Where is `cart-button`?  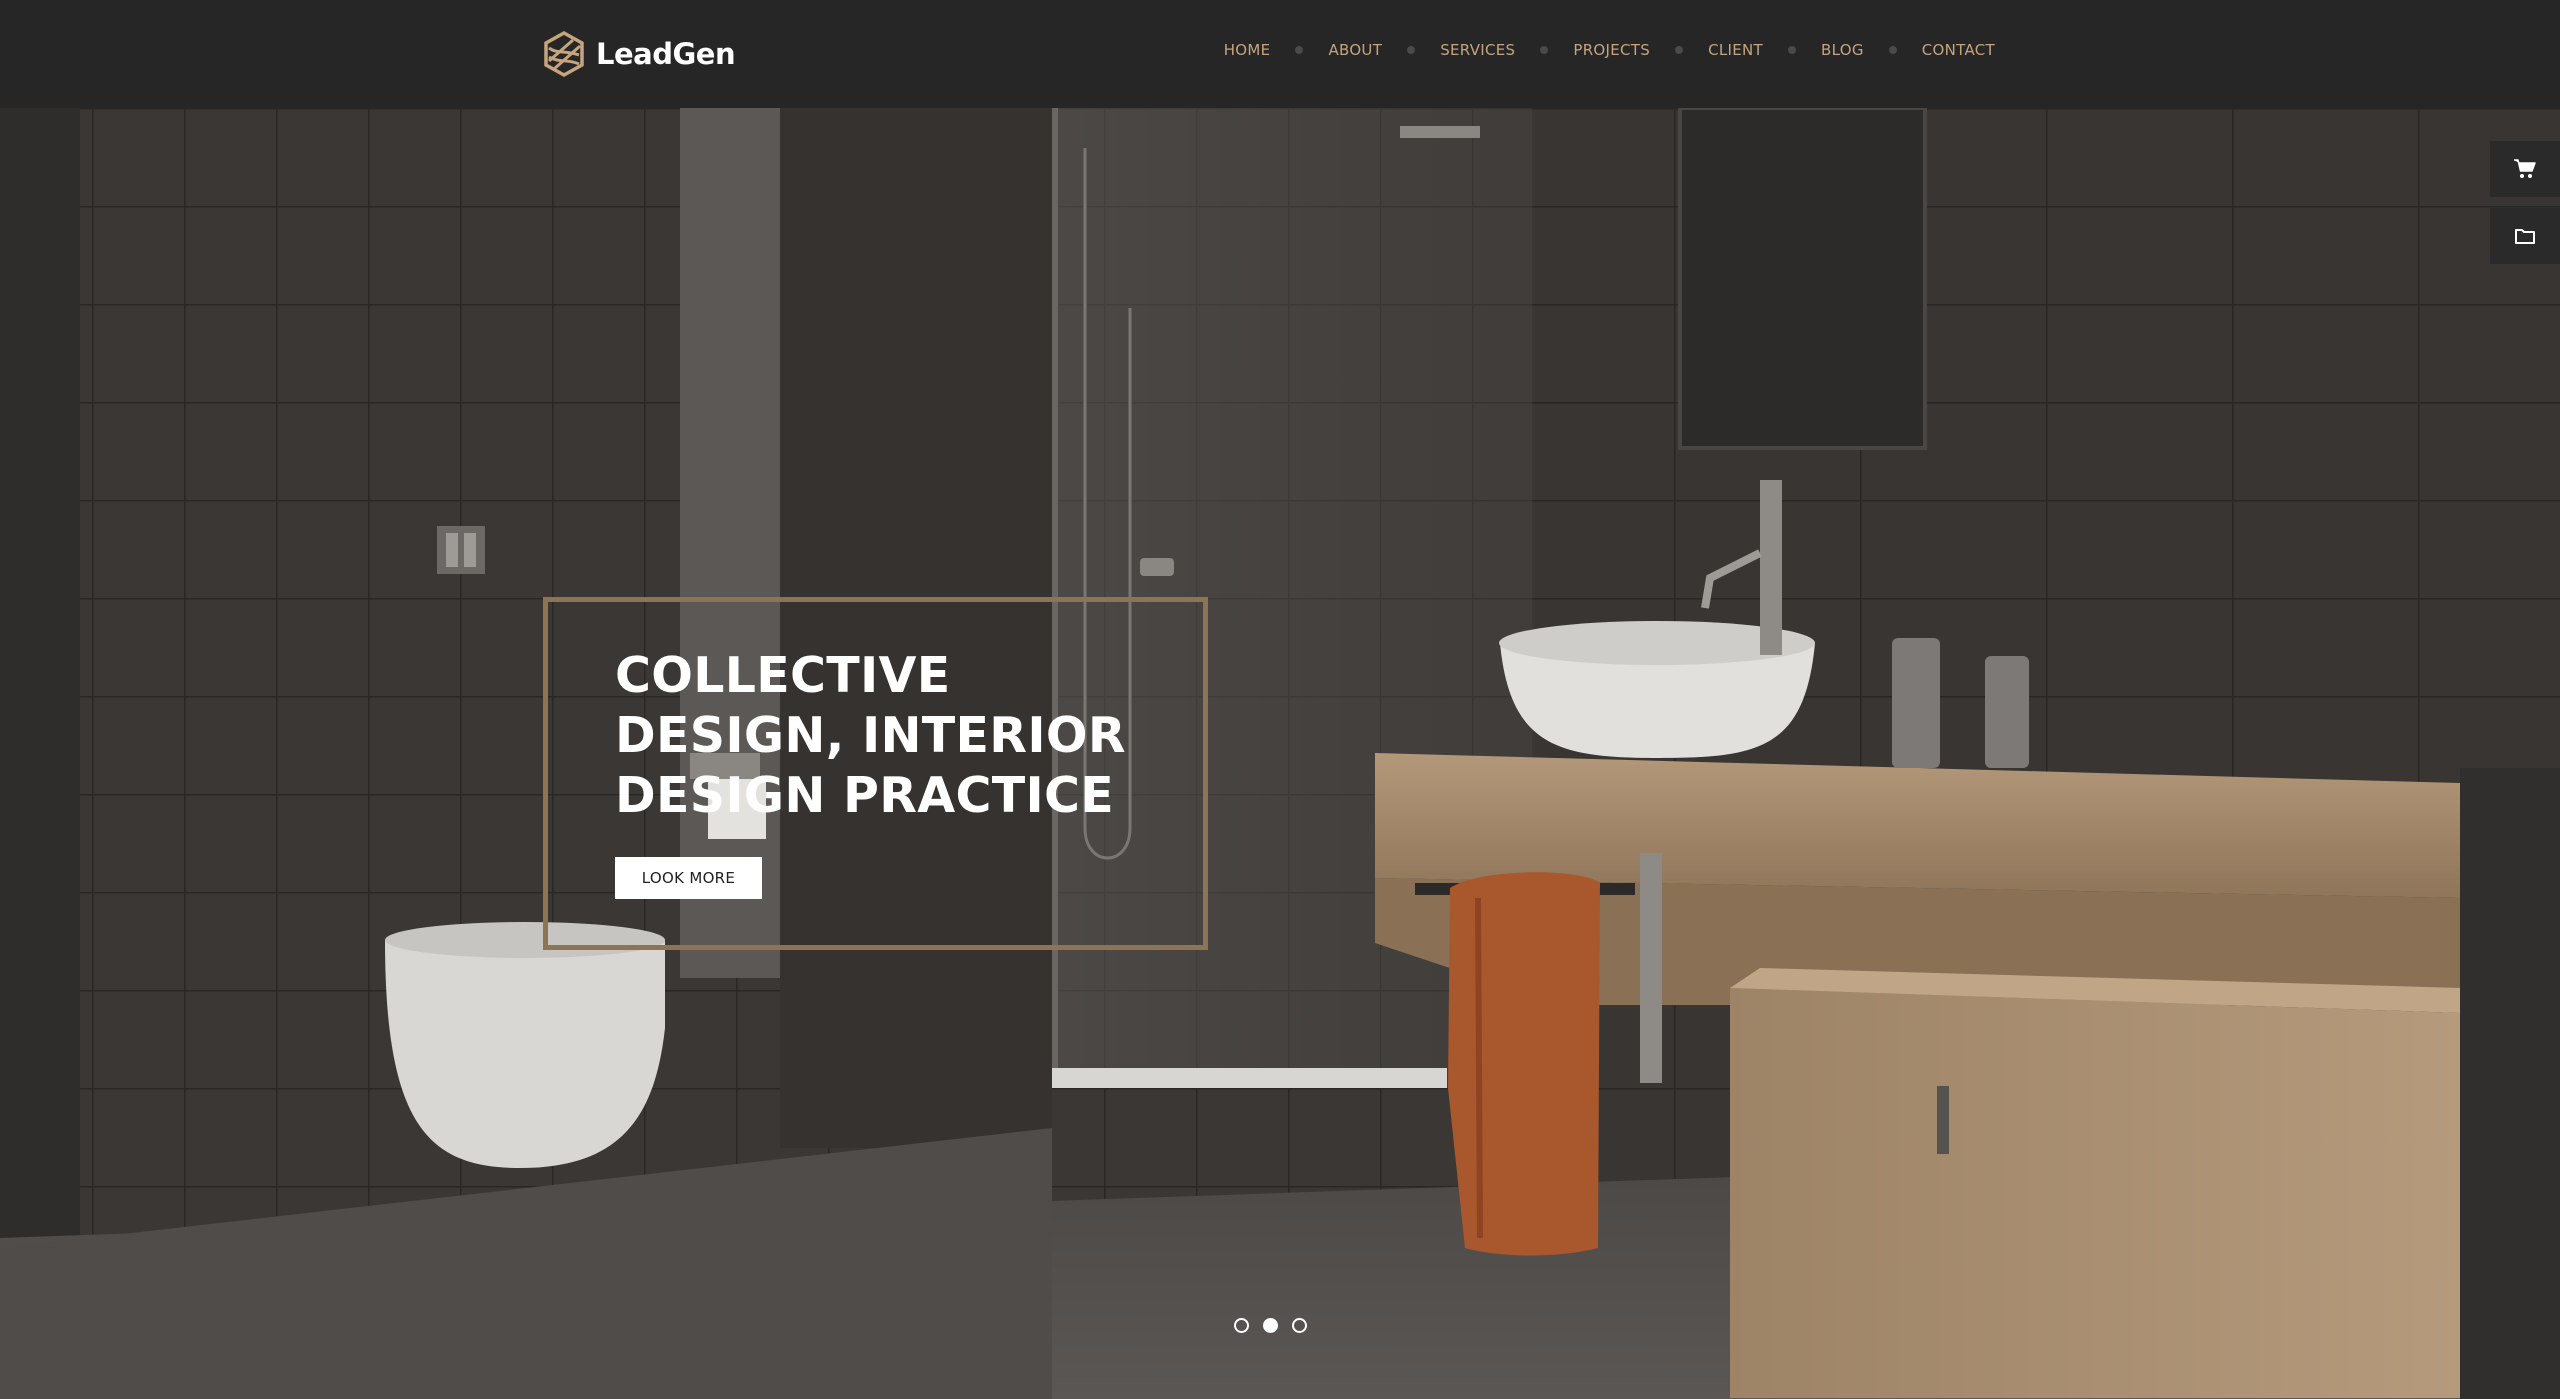
cart-button is located at coordinates (2525, 169).